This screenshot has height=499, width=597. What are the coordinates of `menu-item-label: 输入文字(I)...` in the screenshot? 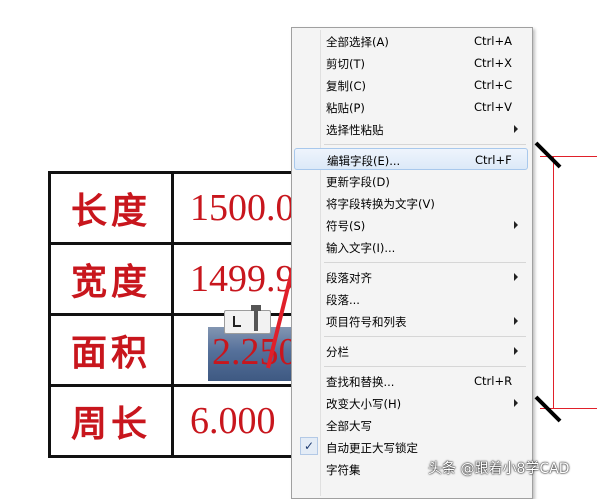 It's located at (361, 248).